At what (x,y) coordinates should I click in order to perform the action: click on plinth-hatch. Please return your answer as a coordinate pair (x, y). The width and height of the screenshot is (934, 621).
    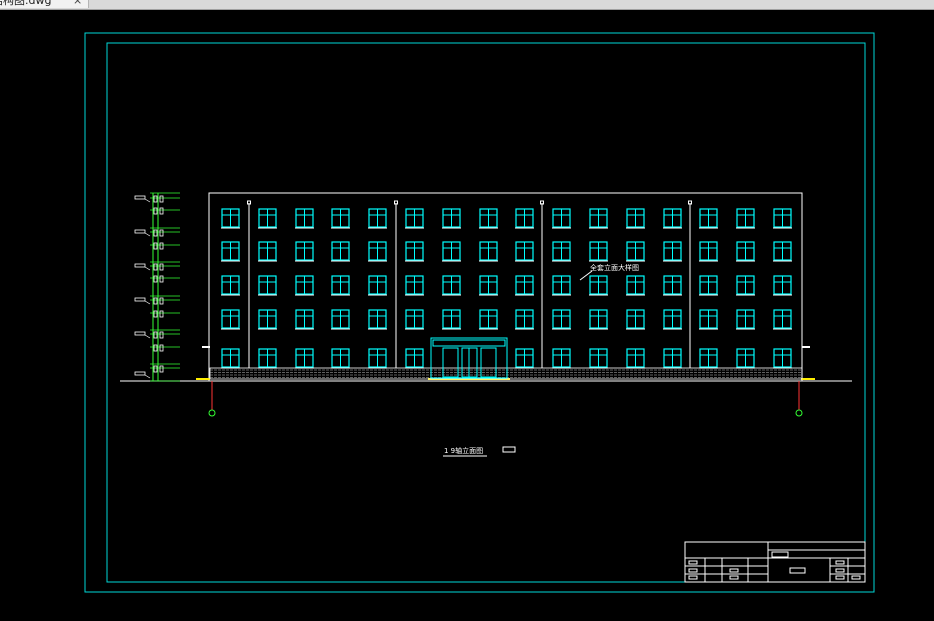
    Looking at the image, I should click on (506, 373).